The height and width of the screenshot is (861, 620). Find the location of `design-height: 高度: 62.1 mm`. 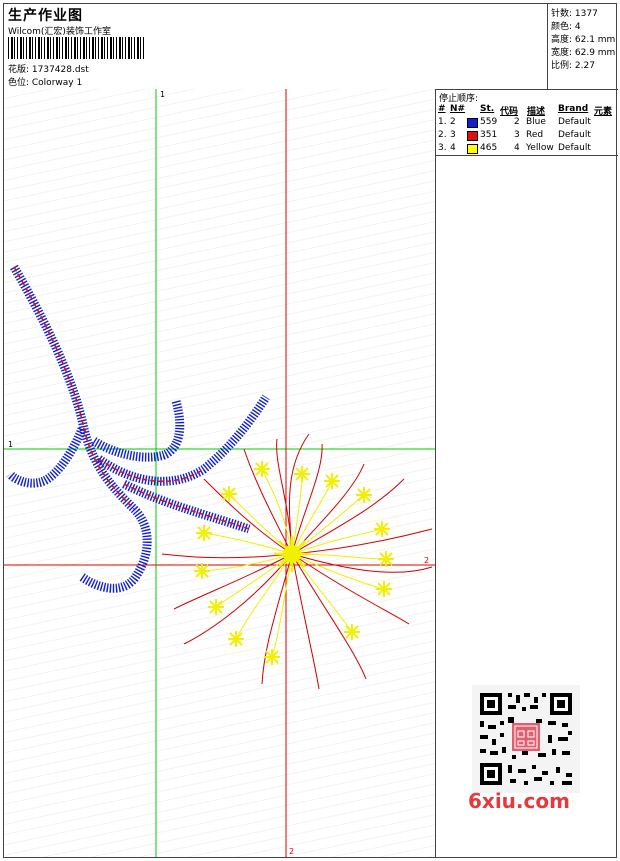

design-height: 高度: 62.1 mm is located at coordinates (583, 40).